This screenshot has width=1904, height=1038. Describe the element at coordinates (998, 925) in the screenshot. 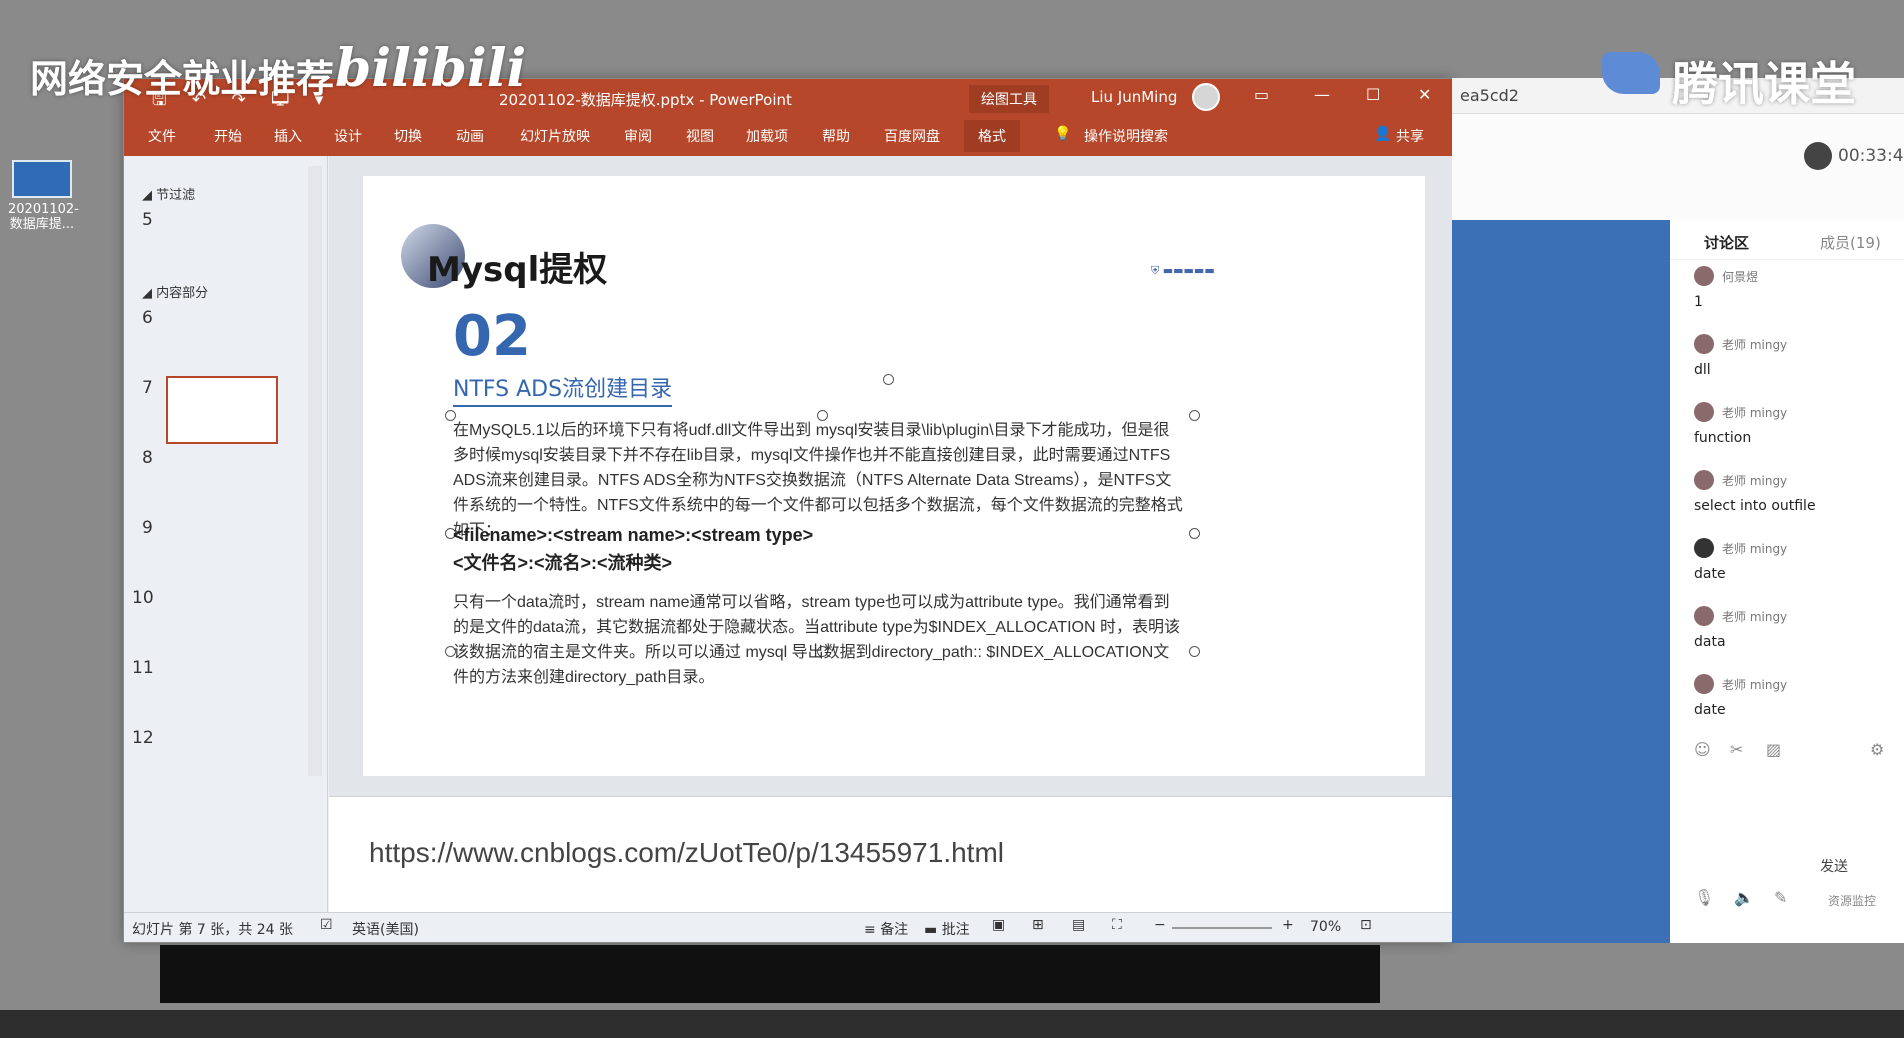

I see `normal-view-icon: ▣` at that location.